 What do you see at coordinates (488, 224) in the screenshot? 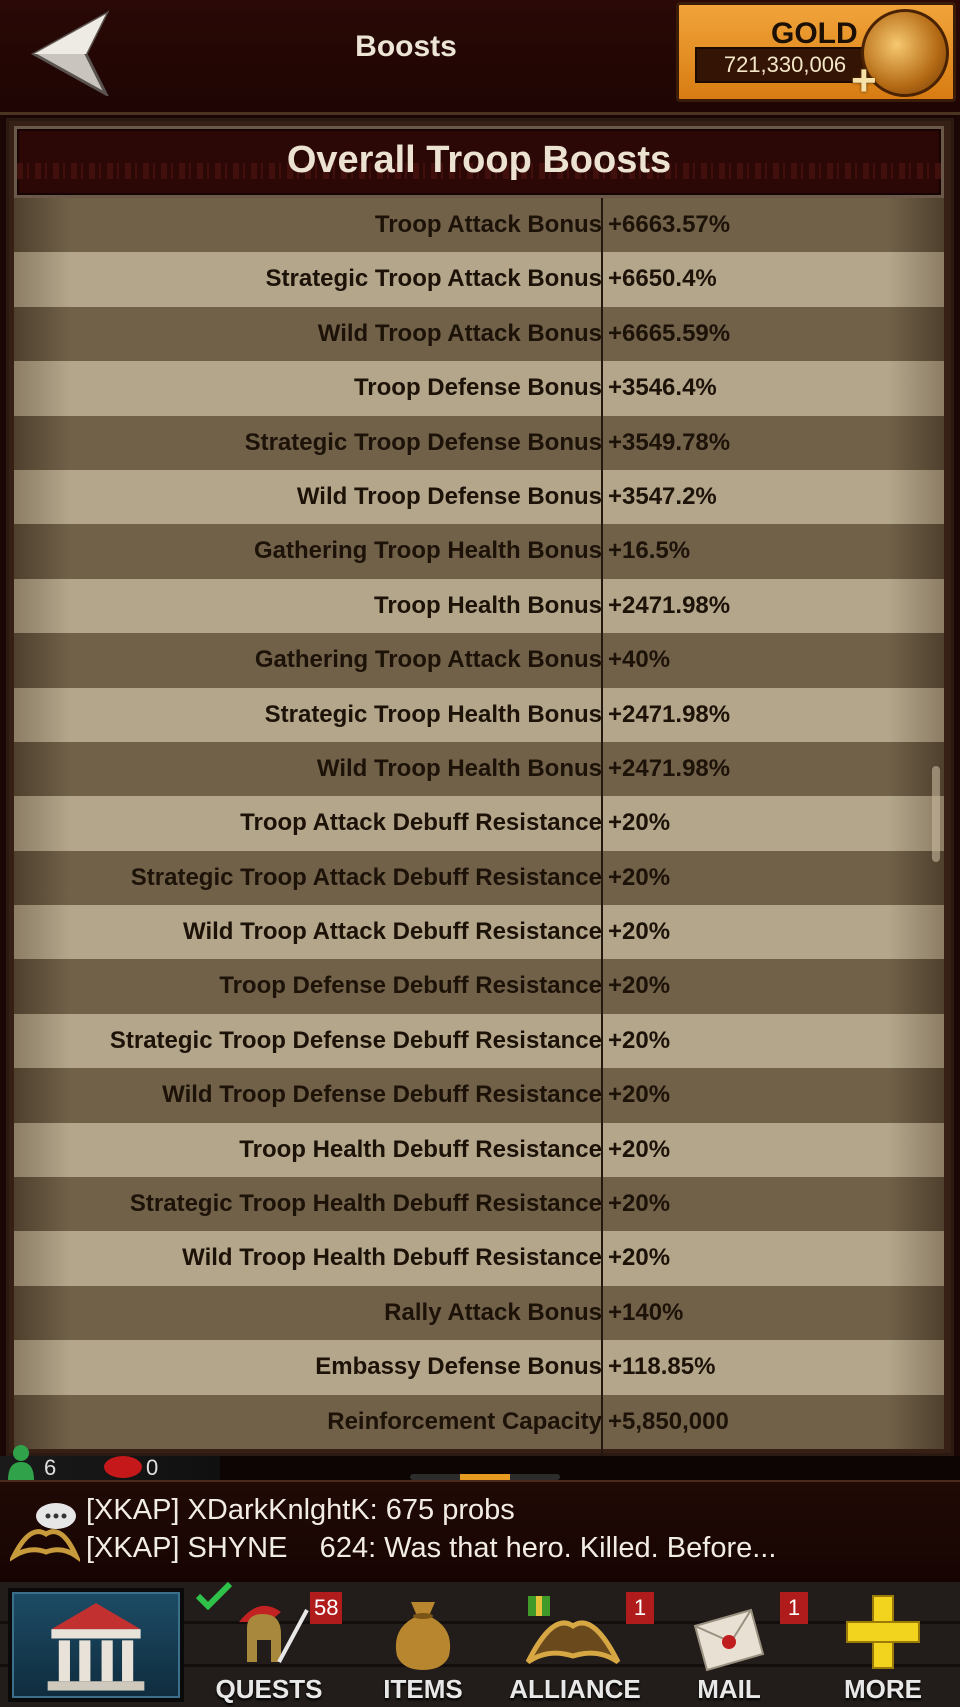
I see `boost-label: Troop Attack Bonus` at bounding box center [488, 224].